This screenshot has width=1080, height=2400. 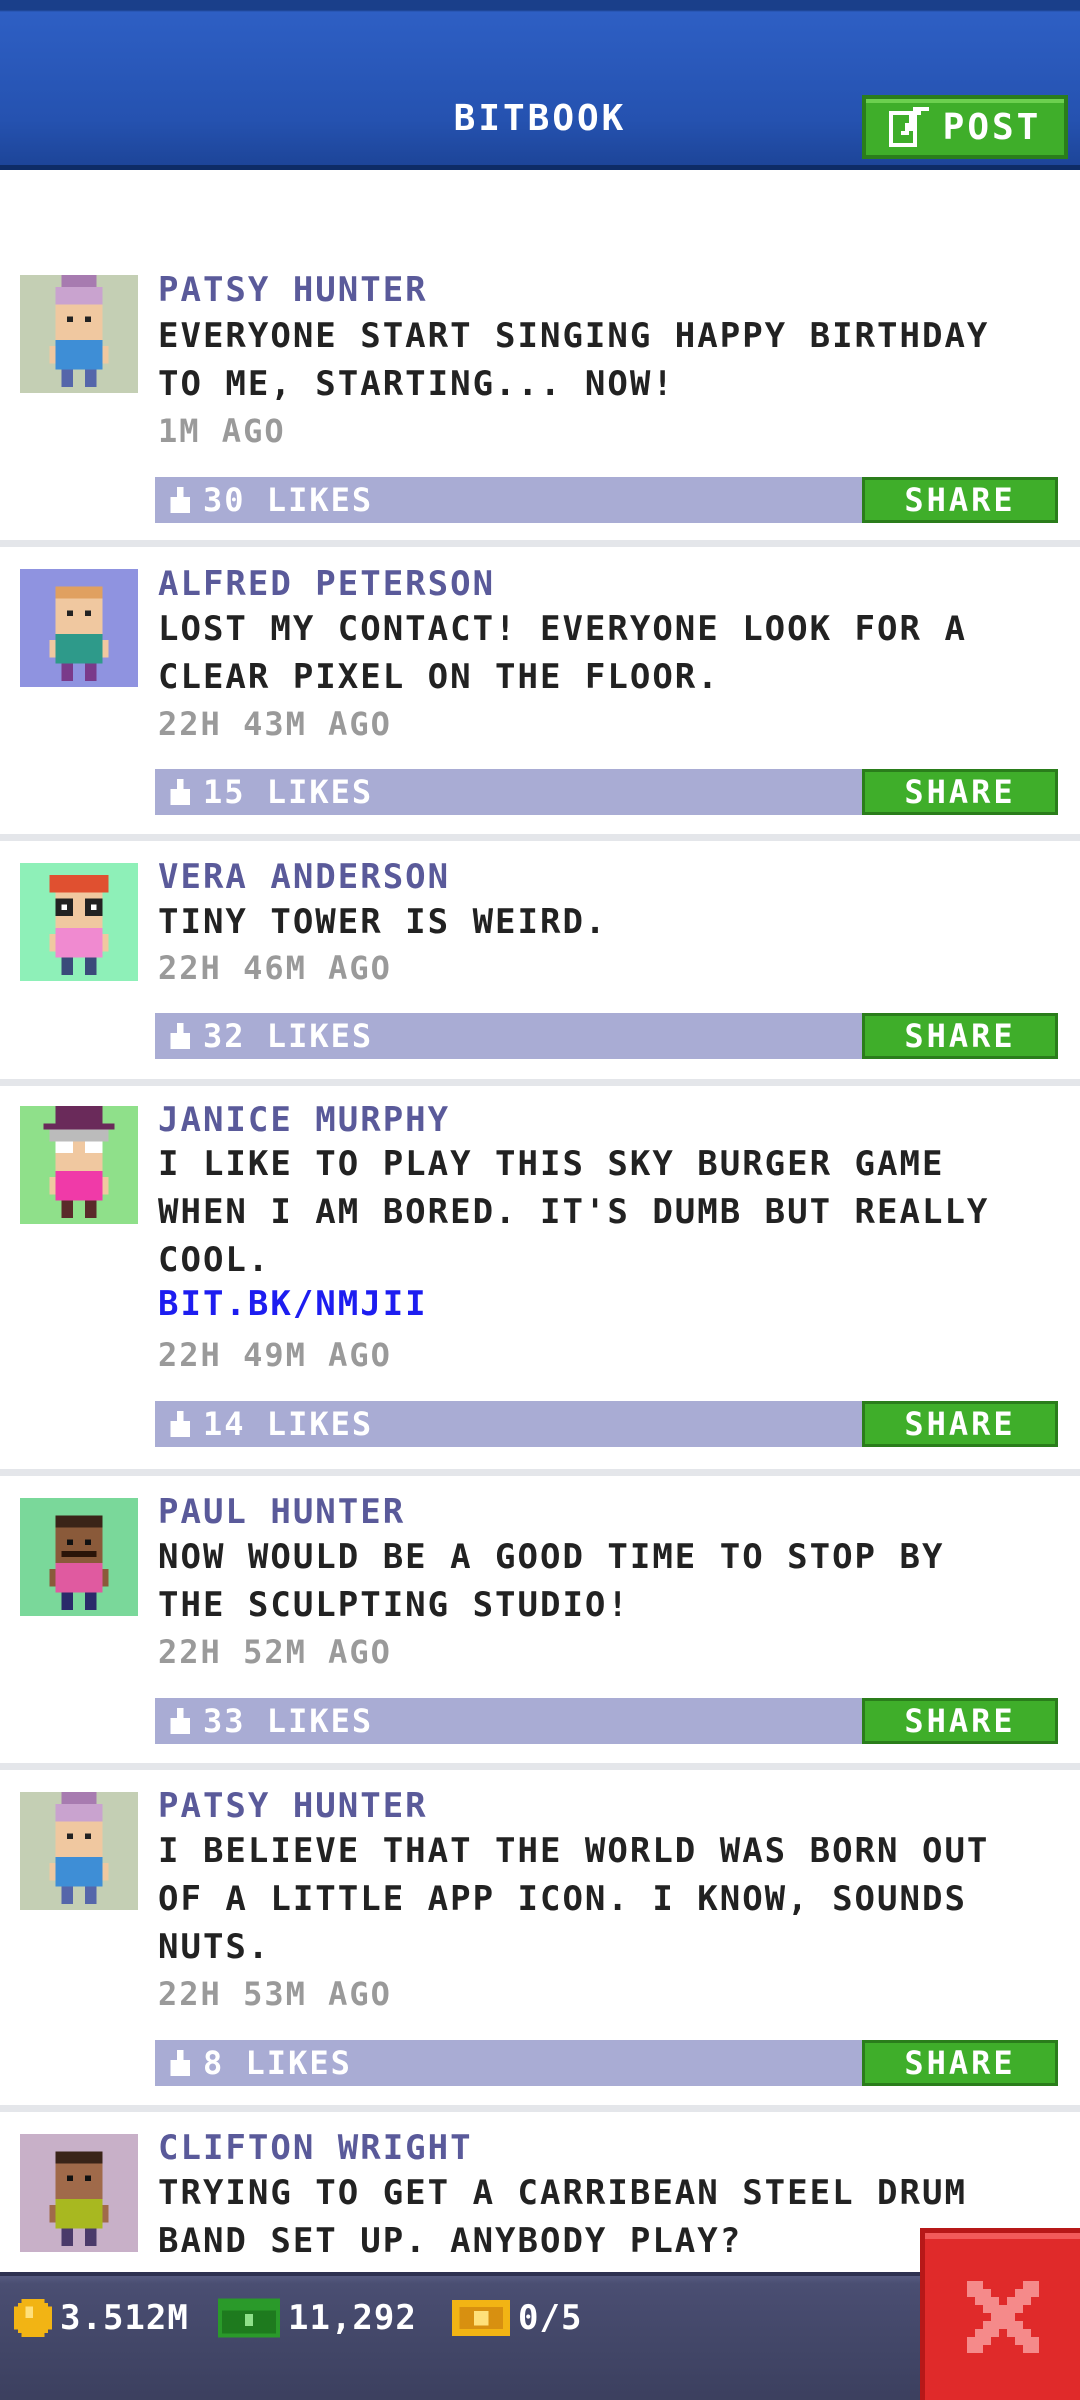 I want to click on post-author: VERA ANDERSON, so click(x=304, y=877).